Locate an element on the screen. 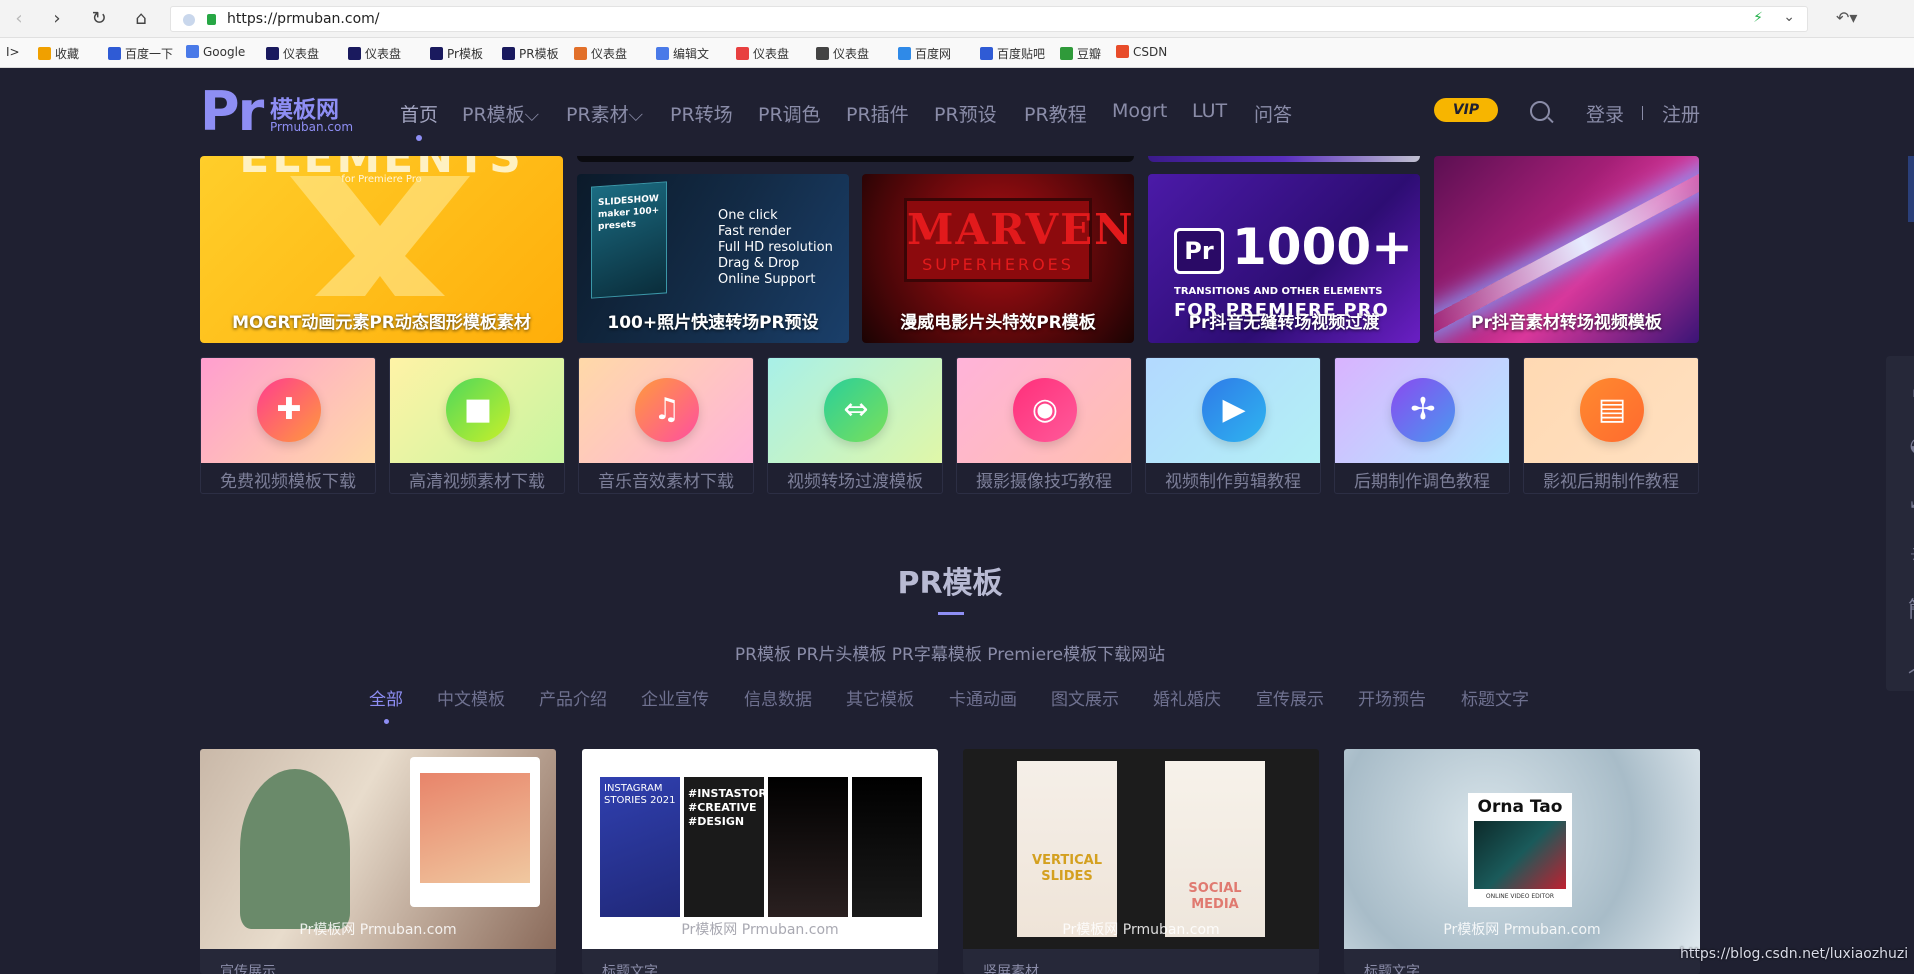 The image size is (1914, 974). phone-post-graphic is located at coordinates (475, 832).